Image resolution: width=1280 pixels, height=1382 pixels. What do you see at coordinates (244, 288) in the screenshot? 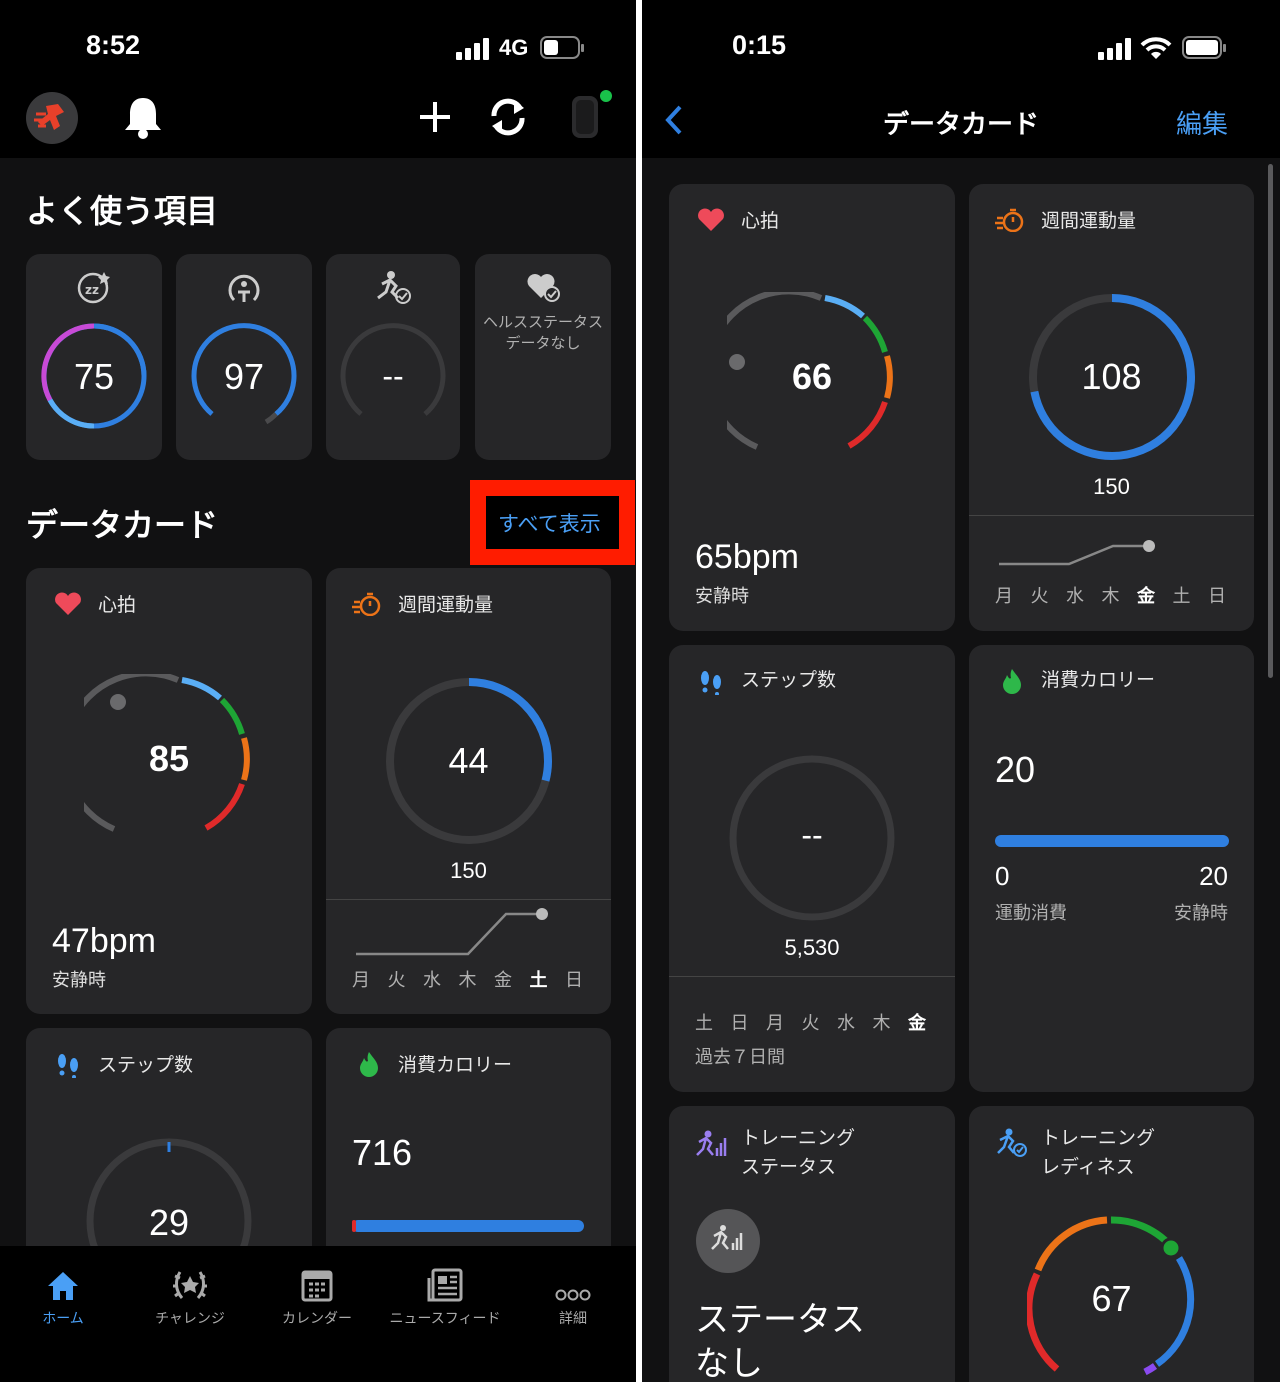
I see `body-battery-icon` at bounding box center [244, 288].